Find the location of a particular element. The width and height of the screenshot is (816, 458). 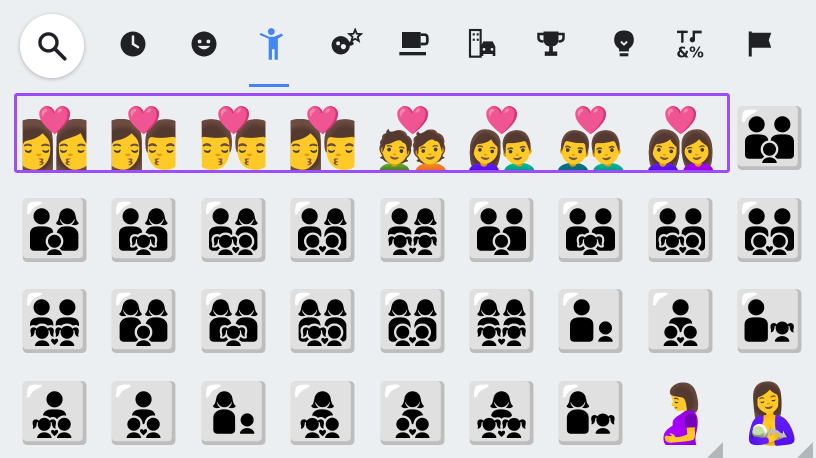

emoji-glyph: 👪 is located at coordinates (770, 138).